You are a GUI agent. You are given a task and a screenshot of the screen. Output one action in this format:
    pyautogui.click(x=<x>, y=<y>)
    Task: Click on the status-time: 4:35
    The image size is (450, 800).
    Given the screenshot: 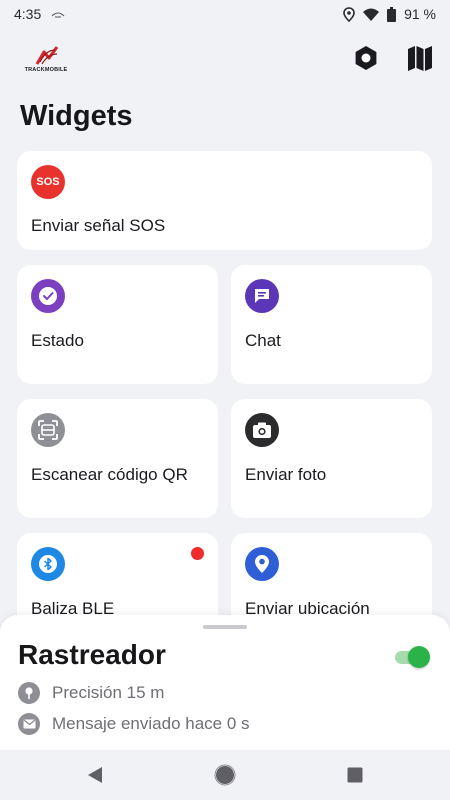 What is the action you would take?
    pyautogui.click(x=28, y=14)
    